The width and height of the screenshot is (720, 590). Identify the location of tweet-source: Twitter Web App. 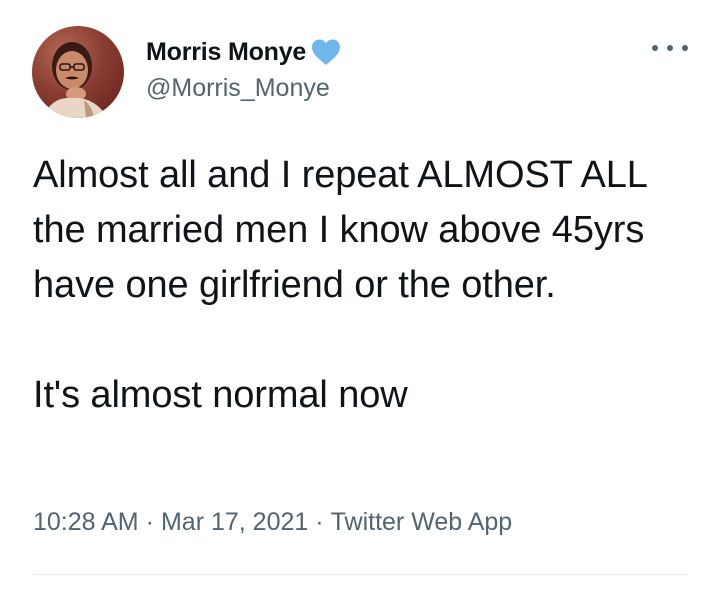
(422, 522).